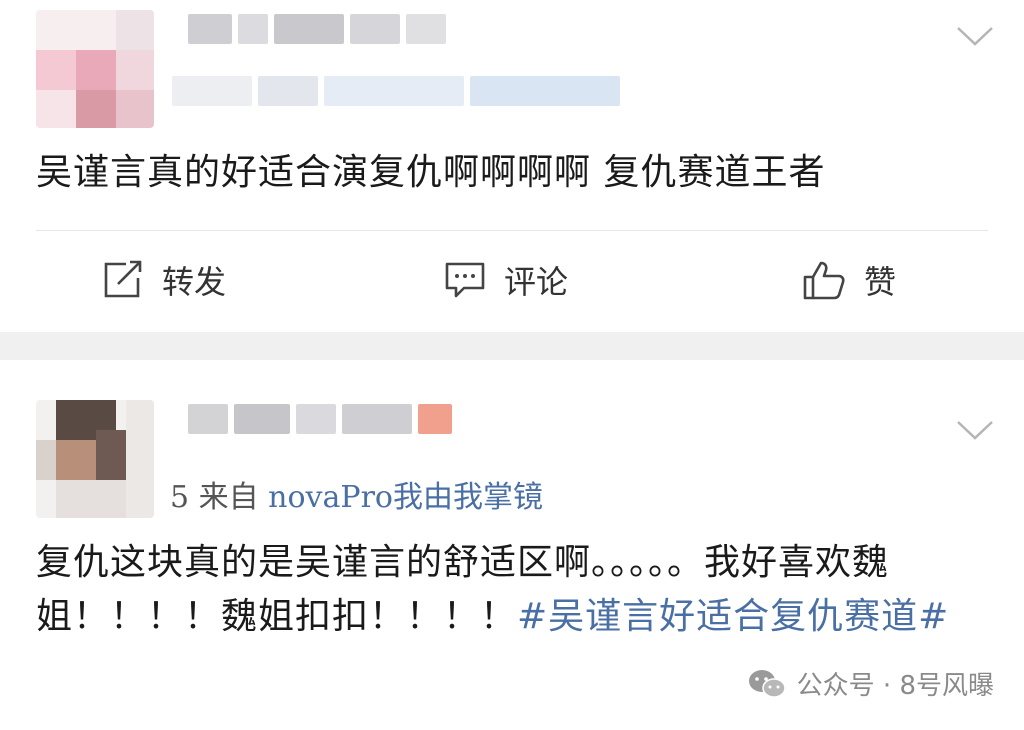  Describe the element at coordinates (431, 172) in the screenshot. I see `post-content: 吴谨言真的好适合演复仇啊啊啊啊 复仇赛道王者` at that location.